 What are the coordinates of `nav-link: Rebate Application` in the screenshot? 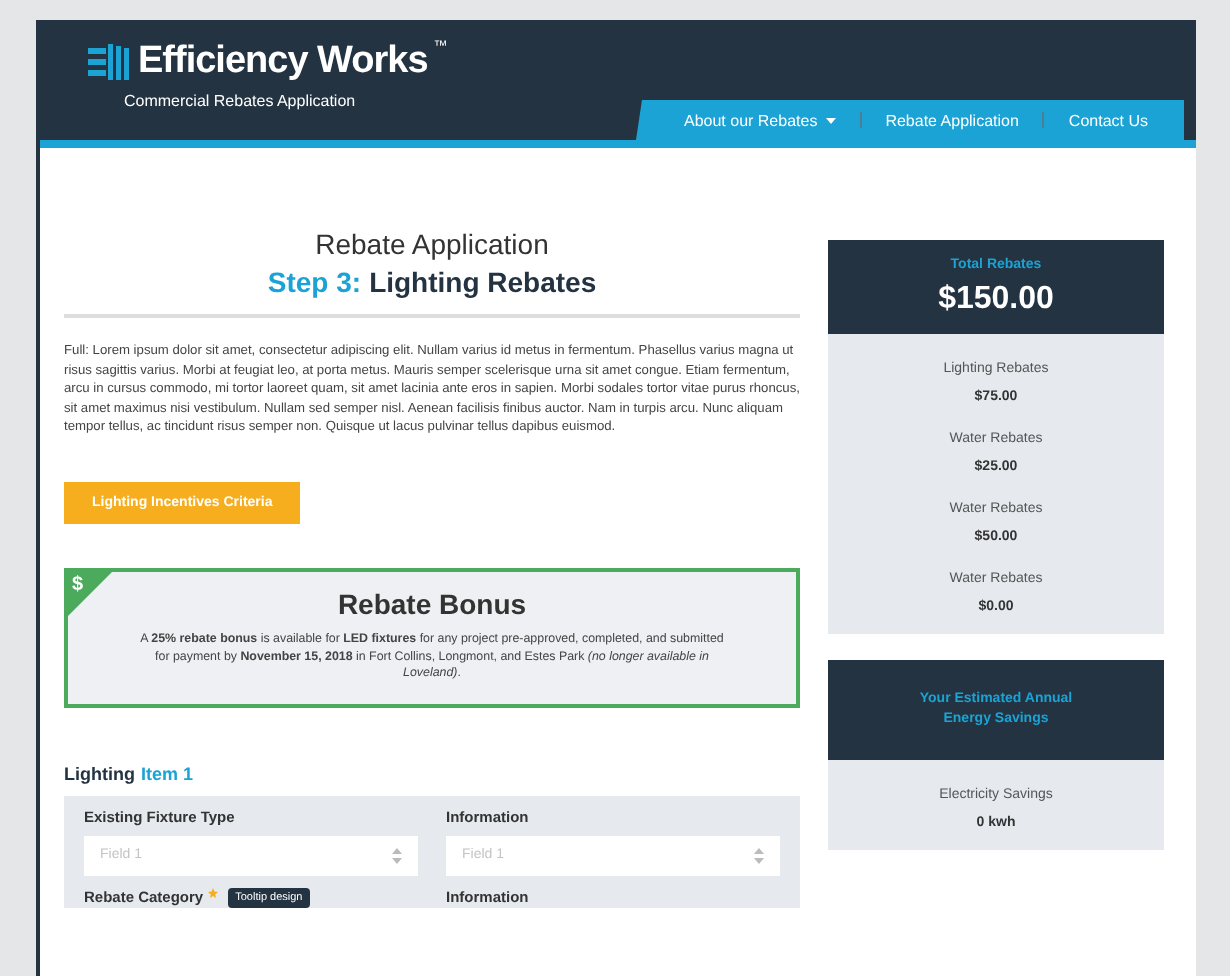 It's located at (952, 120).